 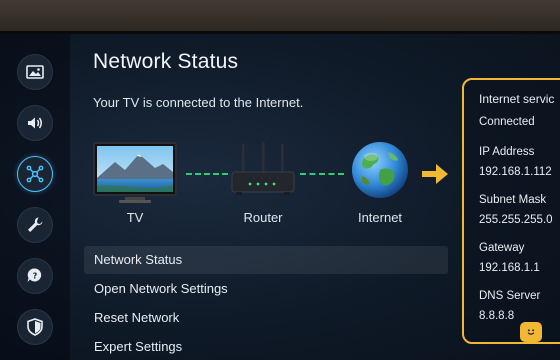 I want to click on sidebar: ?, so click(x=35, y=197).